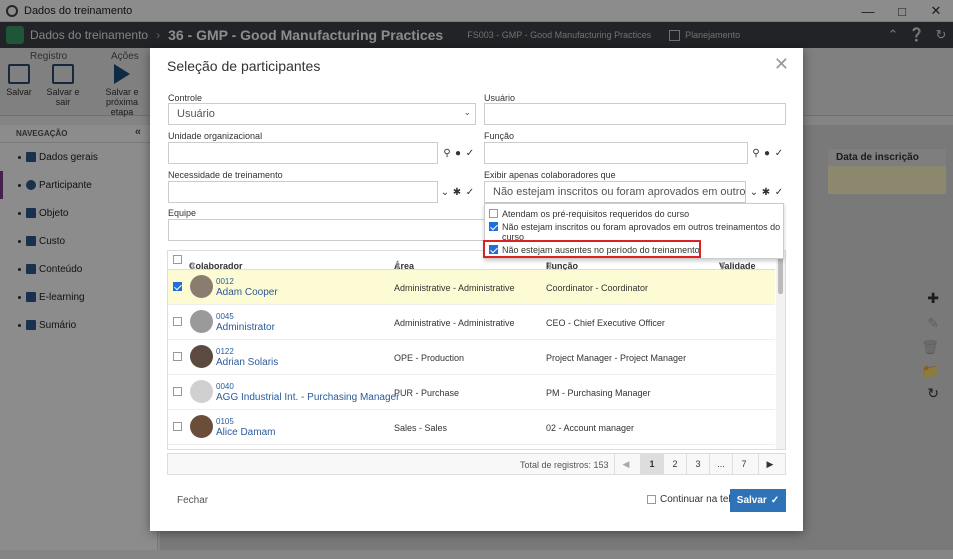 This screenshot has width=953, height=559. I want to click on prev-page-icon: ◀, so click(625, 464).